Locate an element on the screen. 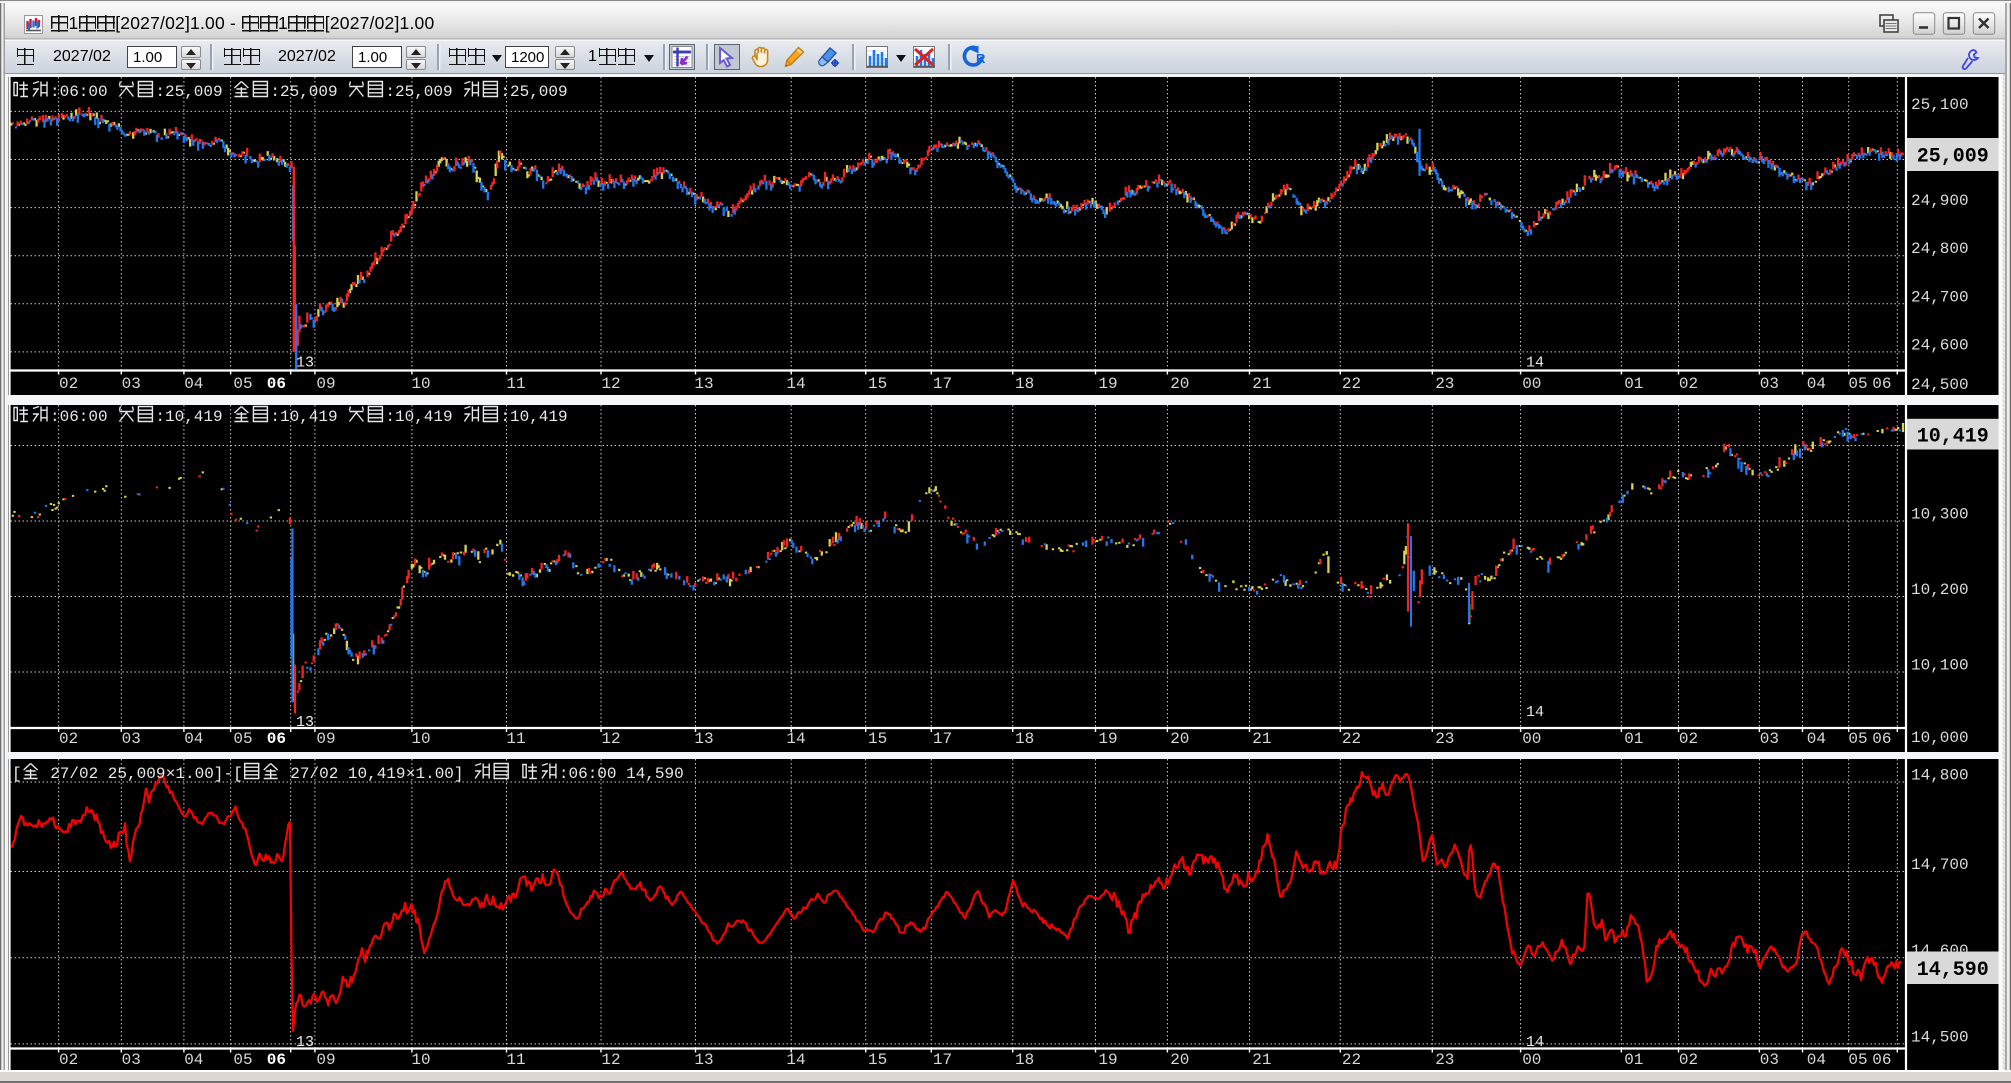 The width and height of the screenshot is (2011, 1083). svg-text: 10,200 is located at coordinates (1940, 590).